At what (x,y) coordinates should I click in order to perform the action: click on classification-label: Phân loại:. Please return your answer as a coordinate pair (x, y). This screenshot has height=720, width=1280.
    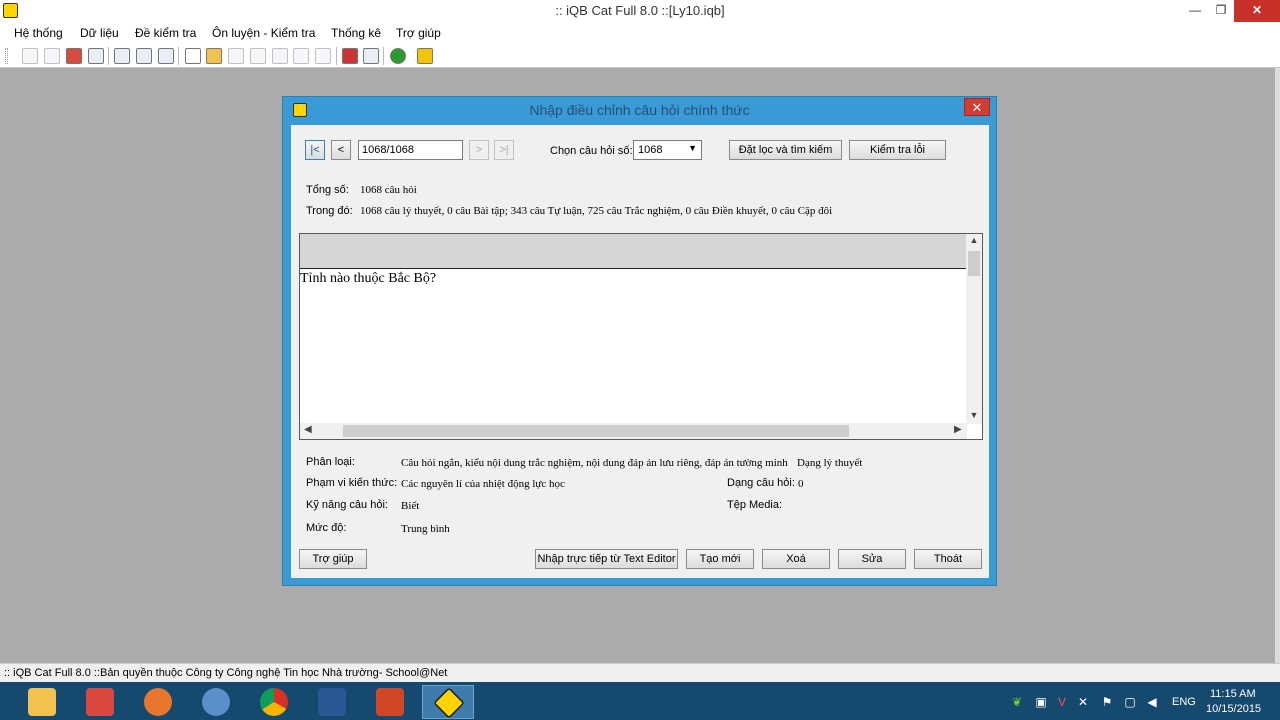
    Looking at the image, I should click on (330, 462).